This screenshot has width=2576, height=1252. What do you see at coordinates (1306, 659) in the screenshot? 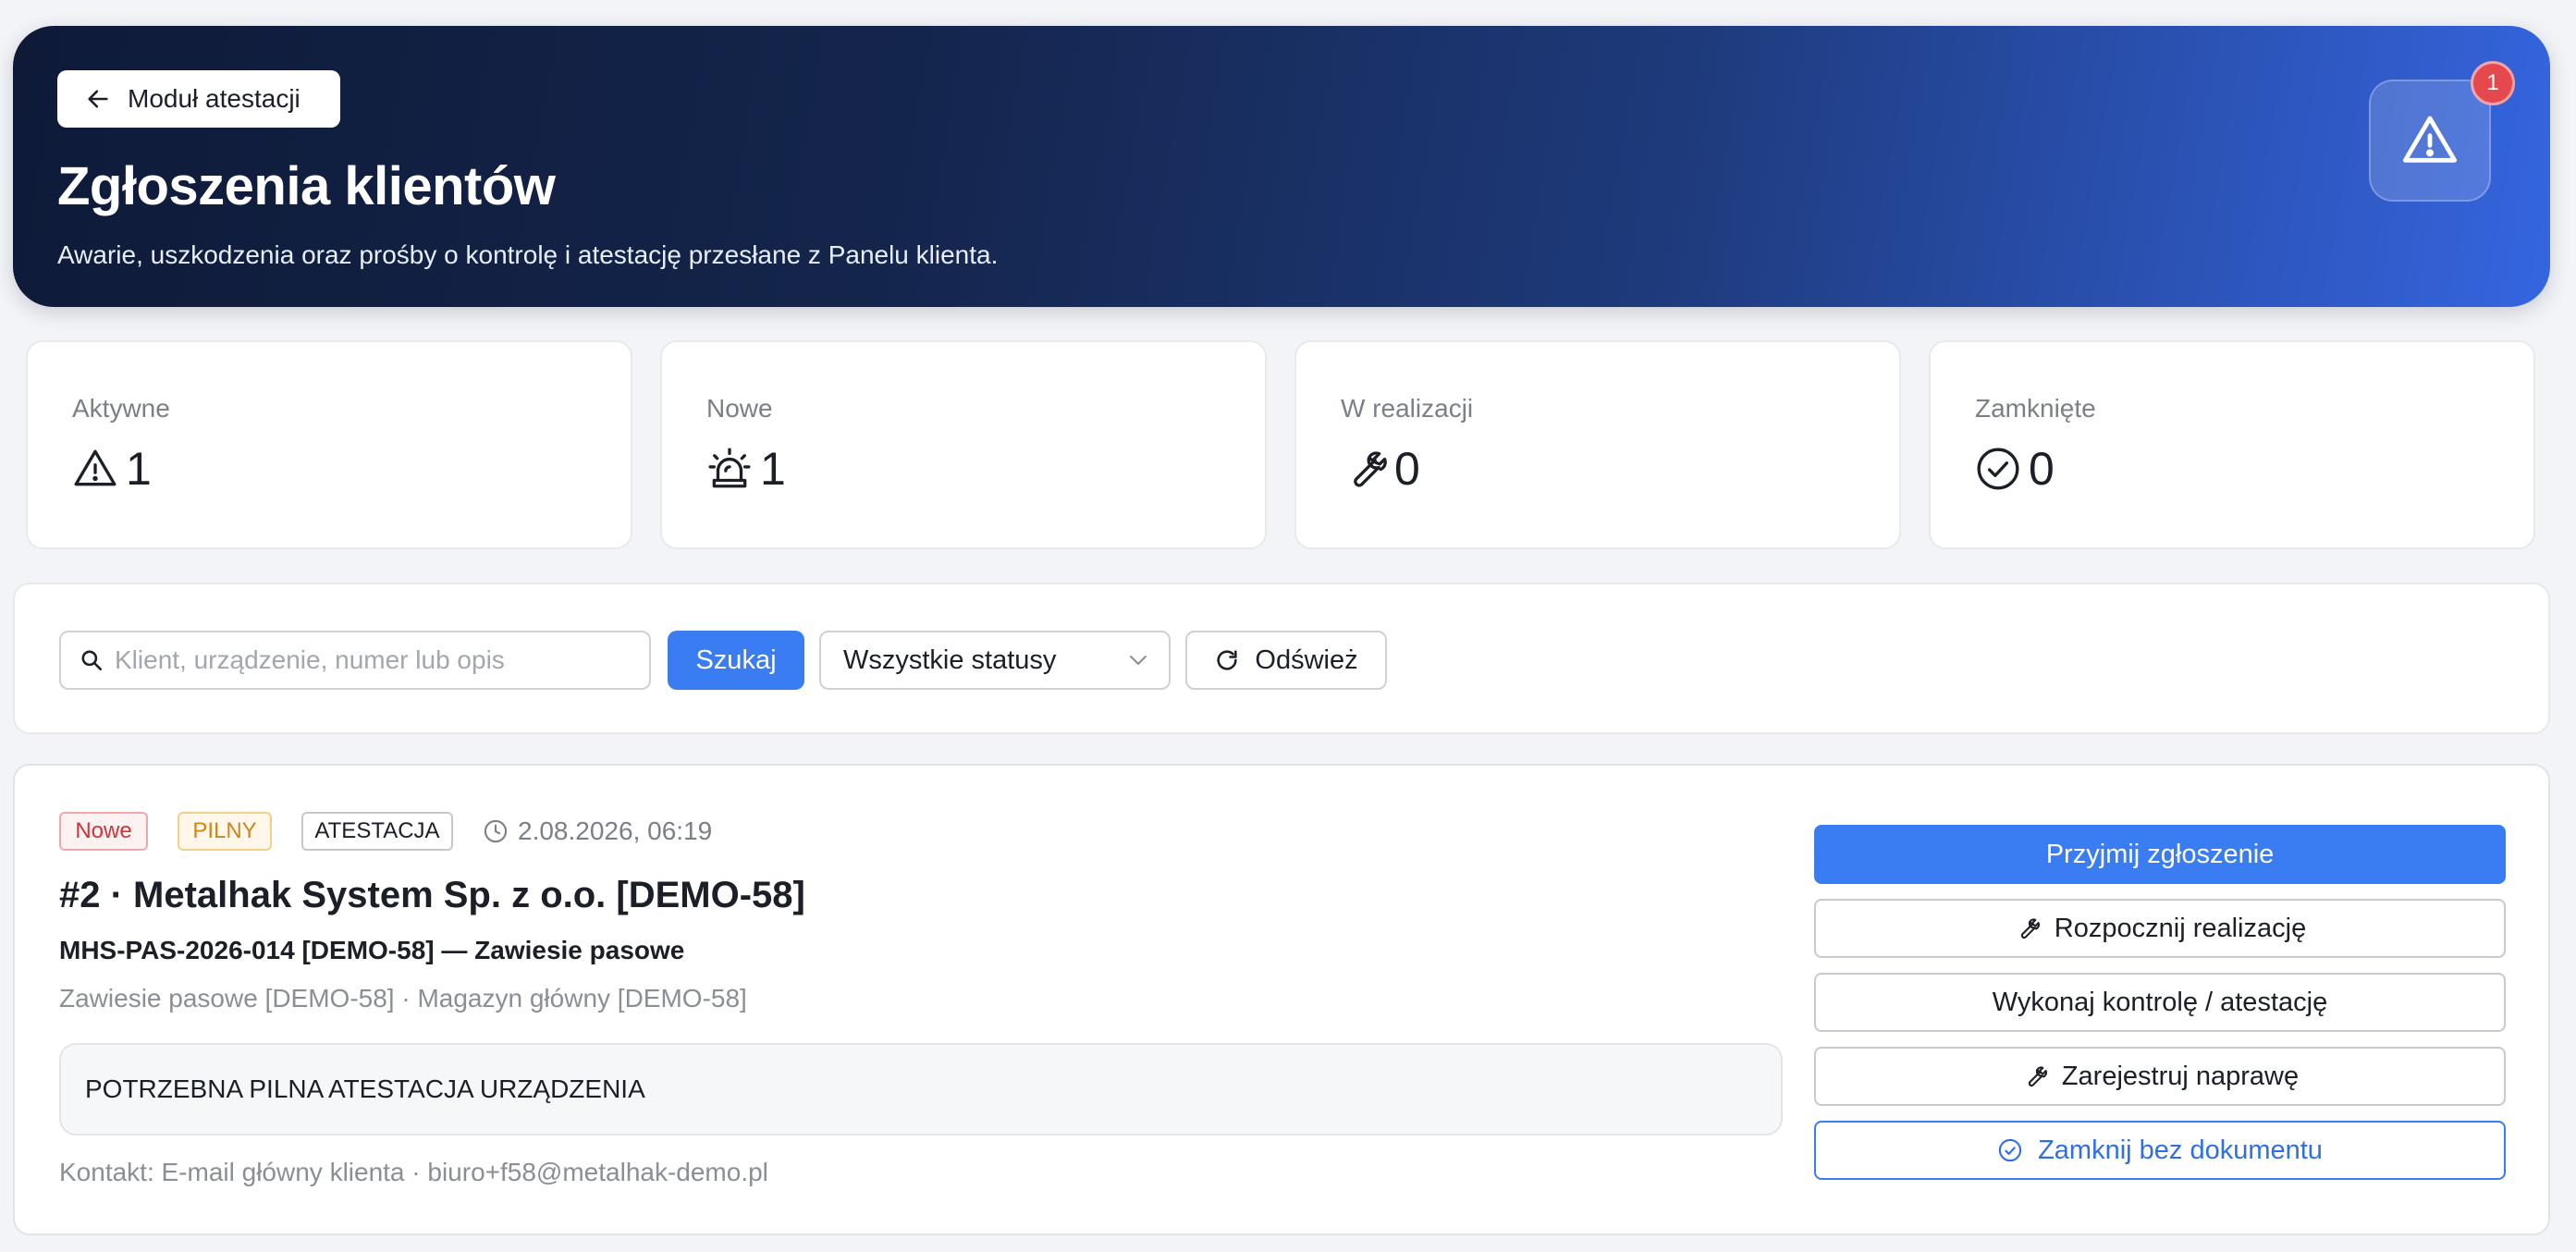
I see `refresh-button-label: Odśwież` at bounding box center [1306, 659].